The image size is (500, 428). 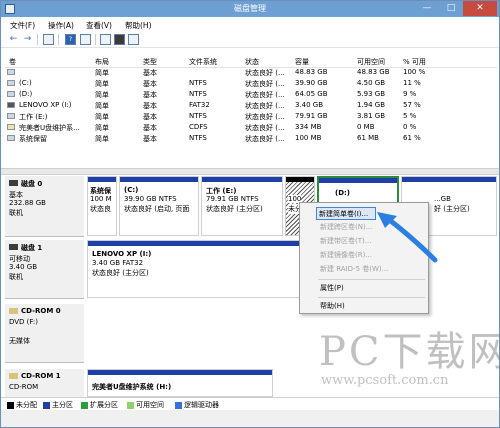 What do you see at coordinates (252, 62) in the screenshot?
I see `col-status: 状态` at bounding box center [252, 62].